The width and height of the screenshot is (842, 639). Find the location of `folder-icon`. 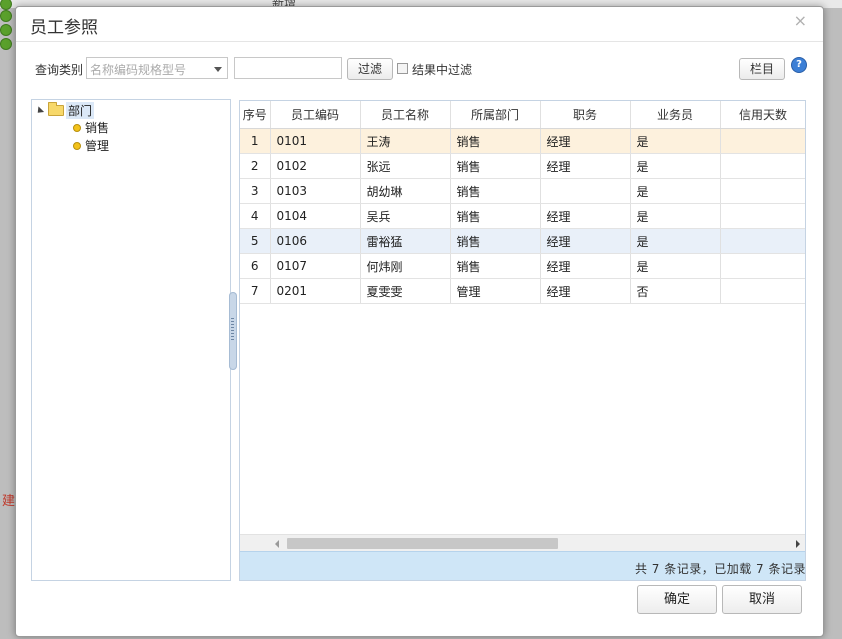

folder-icon is located at coordinates (56, 109).